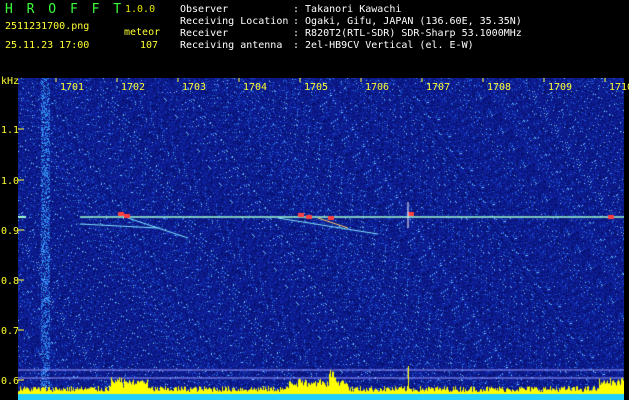 Image resolution: width=629 pixels, height=400 pixels. What do you see at coordinates (142, 32) in the screenshot?
I see `meteor-label: meteor` at bounding box center [142, 32].